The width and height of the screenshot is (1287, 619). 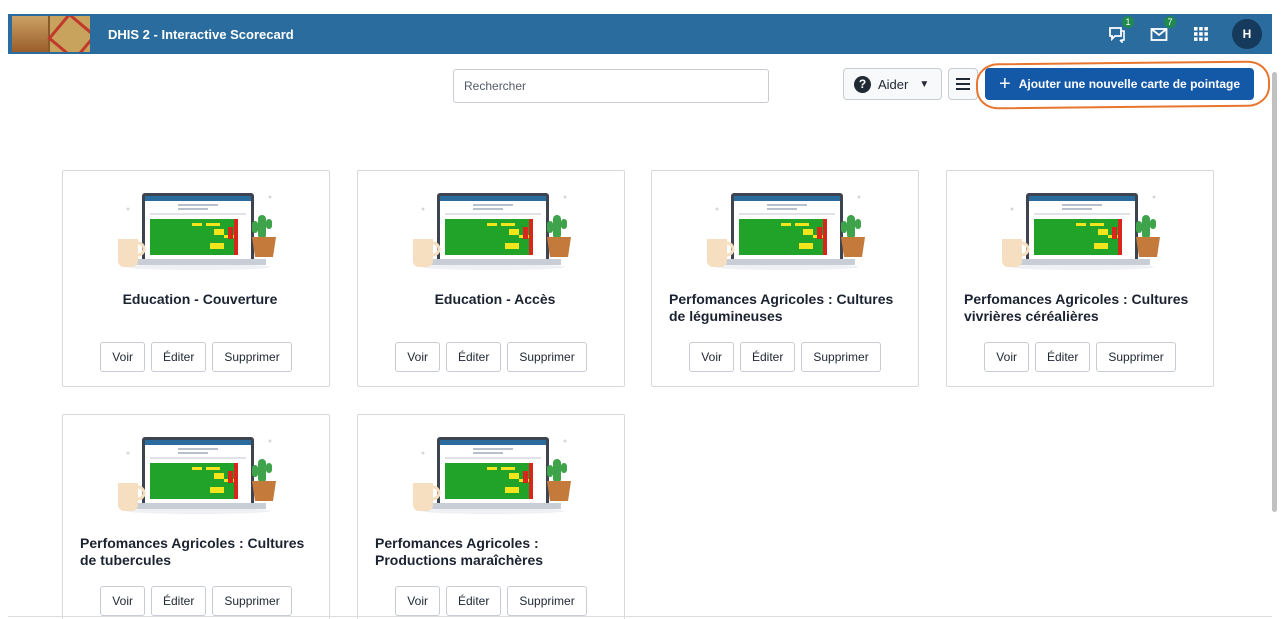 I want to click on messages-badge: 7, so click(x=1170, y=22).